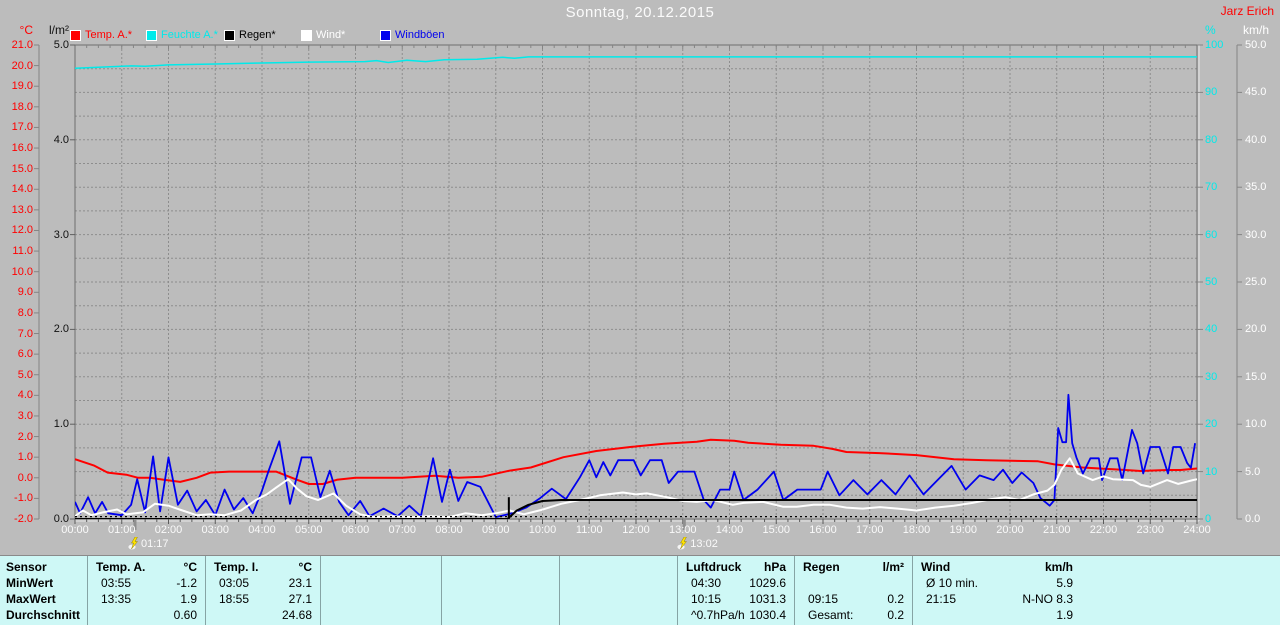 This screenshot has width=1280, height=625. I want to click on table-row: 03:55 -1.2, so click(146, 583).